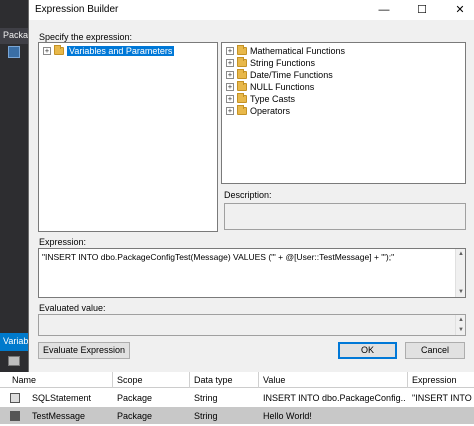 The width and height of the screenshot is (474, 426). I want to click on tree-item-mathematical-functions: + Mathematical Functions, so click(285, 51).